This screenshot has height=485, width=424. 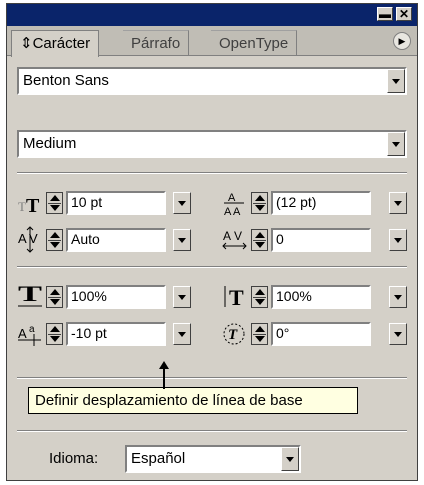 I want to click on horizontal-scale-stepper, so click(x=54, y=297).